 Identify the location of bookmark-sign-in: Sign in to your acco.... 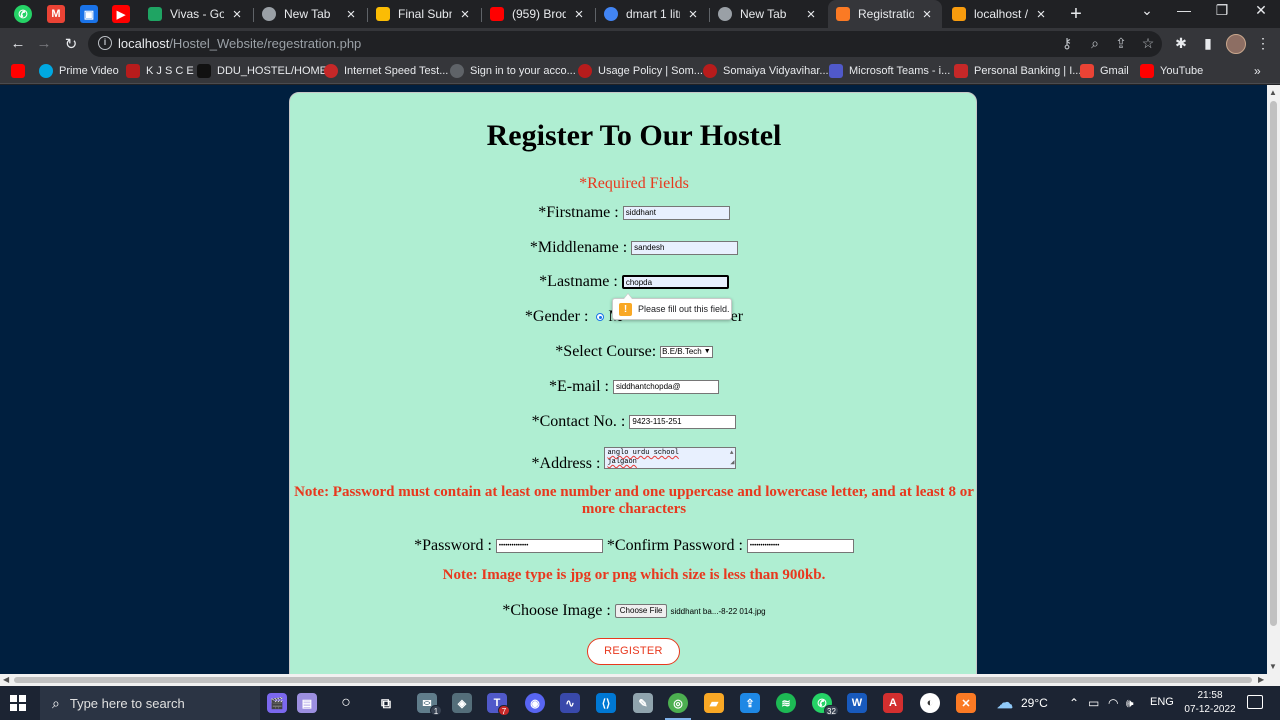
(513, 71).